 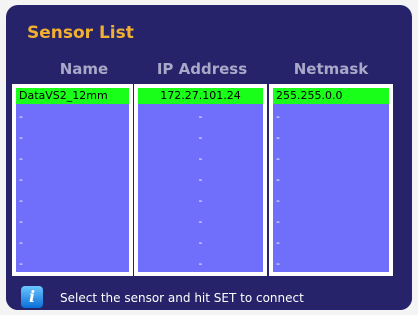 I want to click on column-header-name: Name, so click(x=84, y=69).